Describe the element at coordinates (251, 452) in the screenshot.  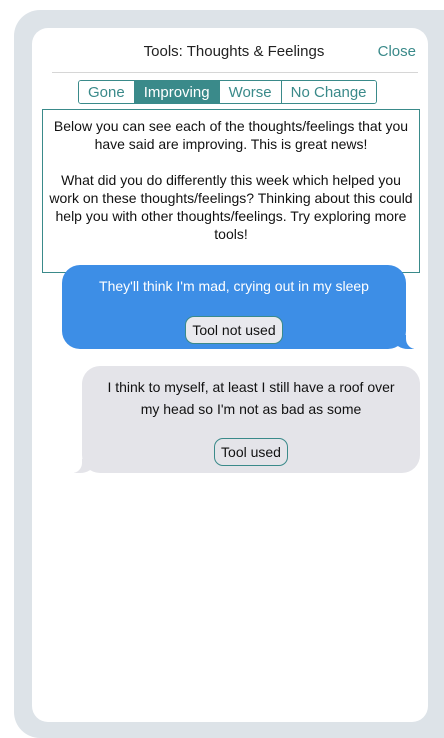
I see `tool-used-button: Tool used` at that location.